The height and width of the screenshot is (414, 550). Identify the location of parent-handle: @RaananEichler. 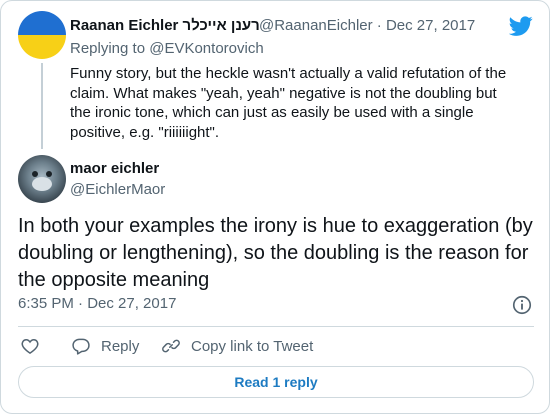
(316, 25).